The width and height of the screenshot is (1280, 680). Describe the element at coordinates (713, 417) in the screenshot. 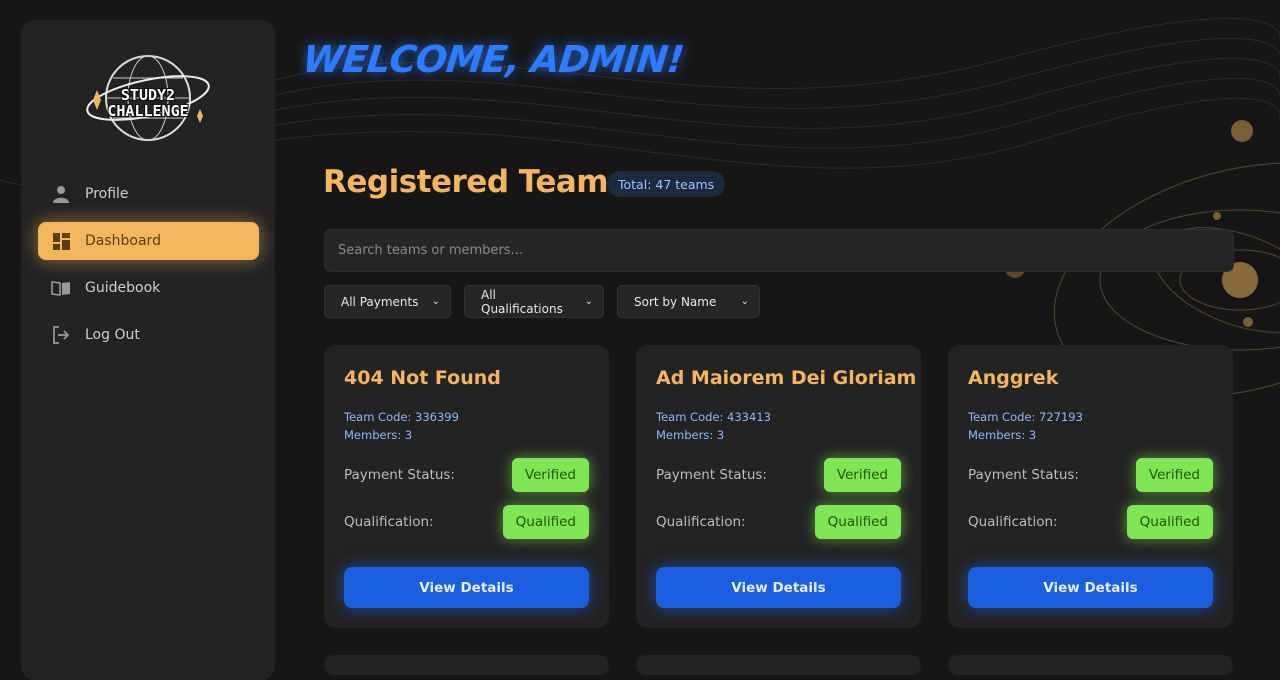

I see `team-code: Team Code: 433413` at that location.